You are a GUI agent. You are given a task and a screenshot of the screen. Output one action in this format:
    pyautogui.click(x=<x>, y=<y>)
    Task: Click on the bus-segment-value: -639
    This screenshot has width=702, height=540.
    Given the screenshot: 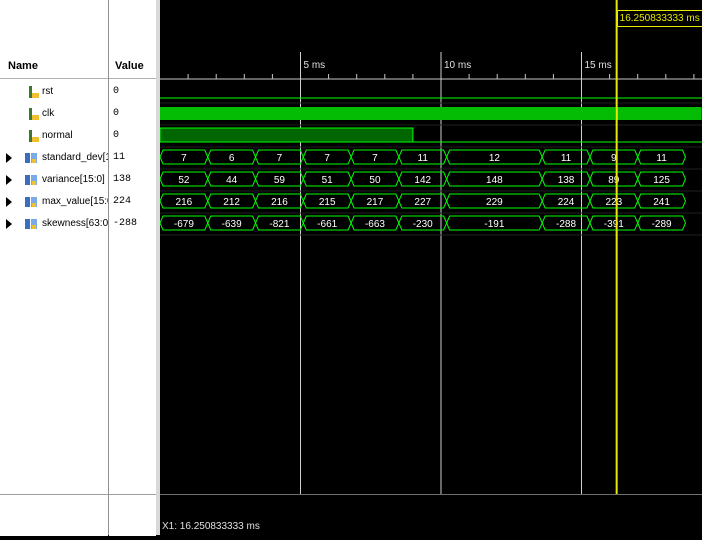 What is the action you would take?
    pyautogui.click(x=232, y=224)
    